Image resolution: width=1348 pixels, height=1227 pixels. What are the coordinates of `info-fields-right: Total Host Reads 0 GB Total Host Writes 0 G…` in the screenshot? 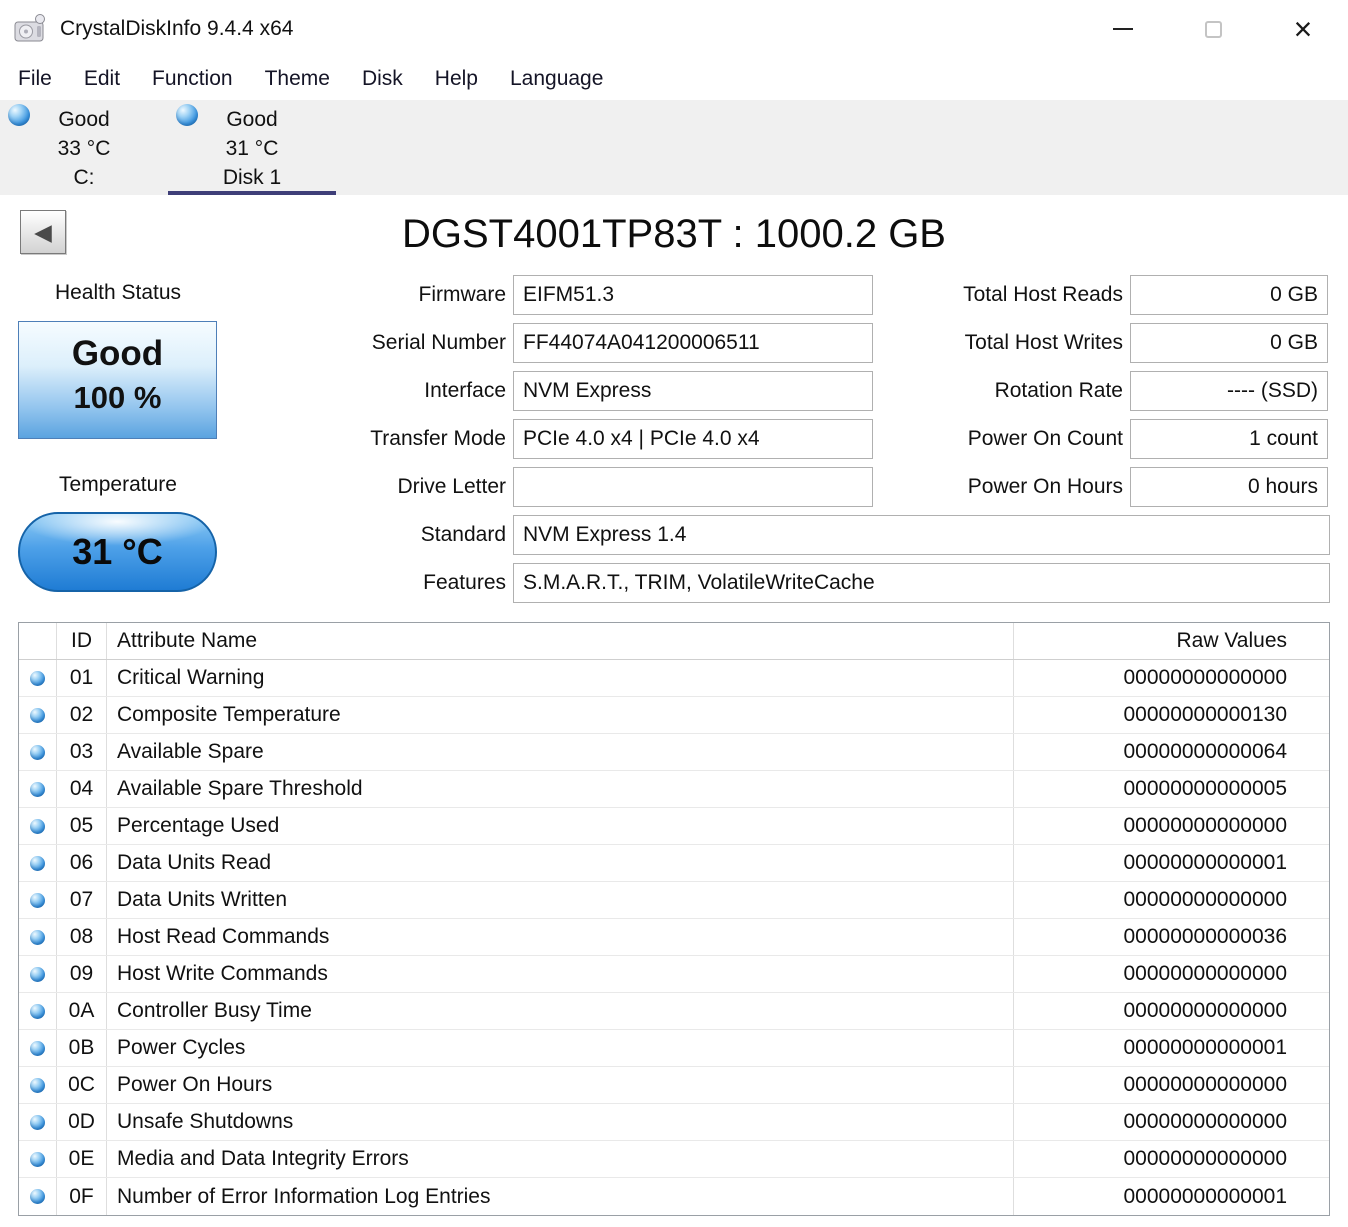 It's located at (1114, 395).